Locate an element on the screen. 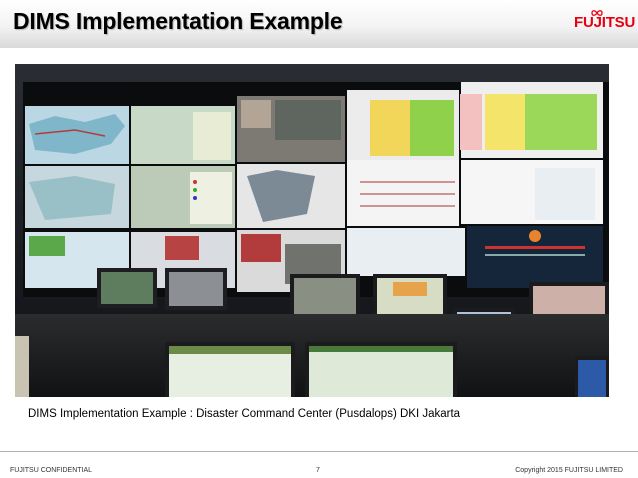  fujitsu-logo: FUJITSU is located at coordinates (605, 22).